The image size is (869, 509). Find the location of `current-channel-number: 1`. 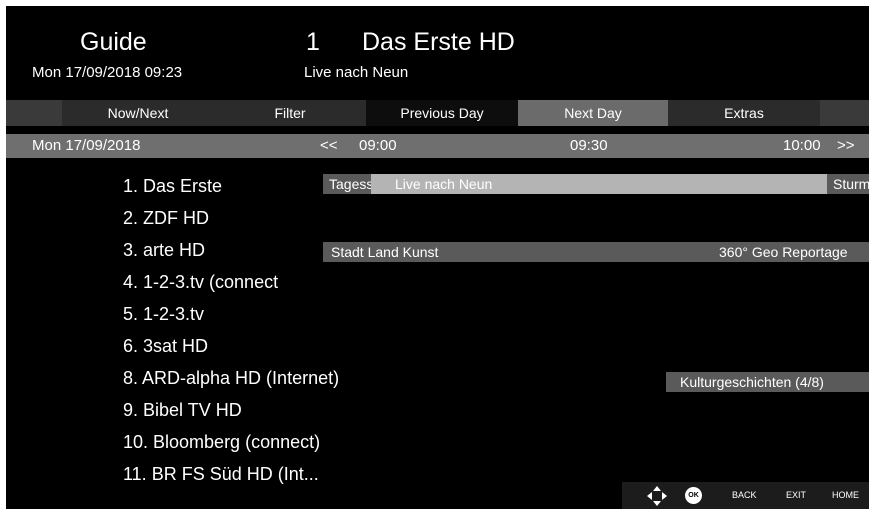

current-channel-number: 1 is located at coordinates (313, 42).